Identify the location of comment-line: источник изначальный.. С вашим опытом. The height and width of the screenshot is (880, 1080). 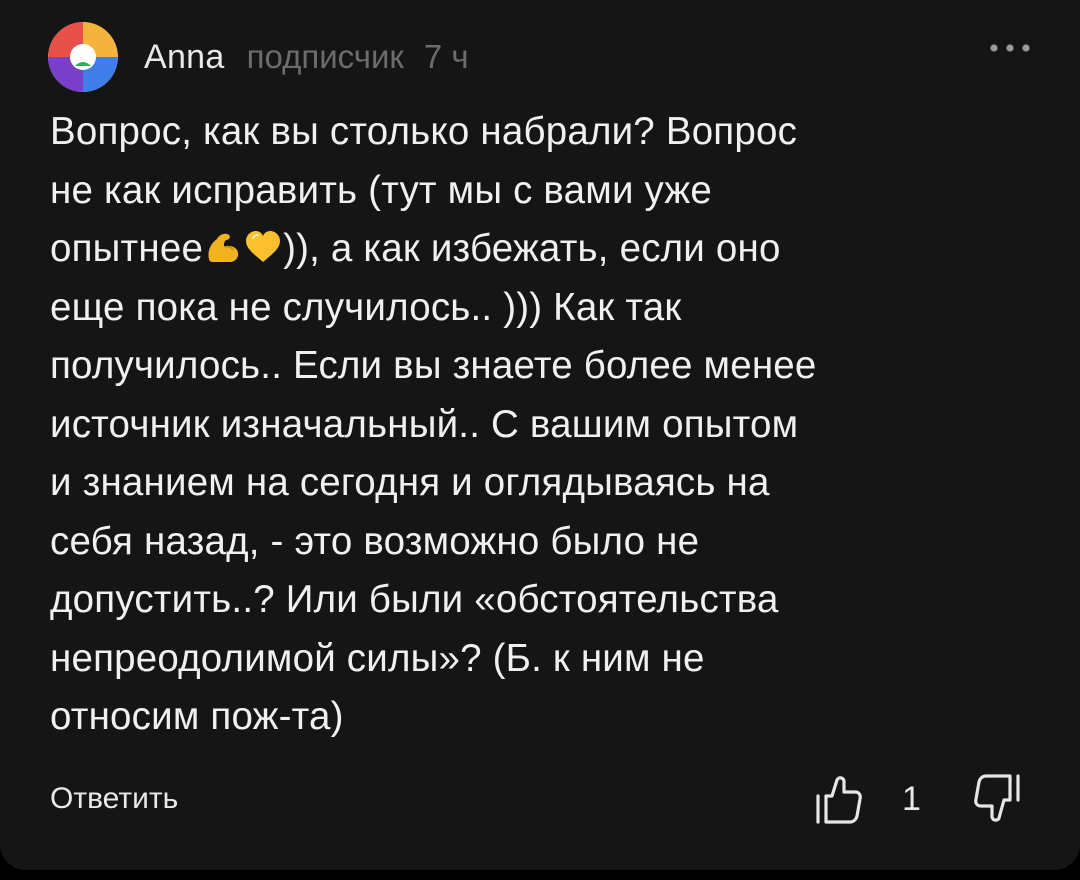
(424, 424).